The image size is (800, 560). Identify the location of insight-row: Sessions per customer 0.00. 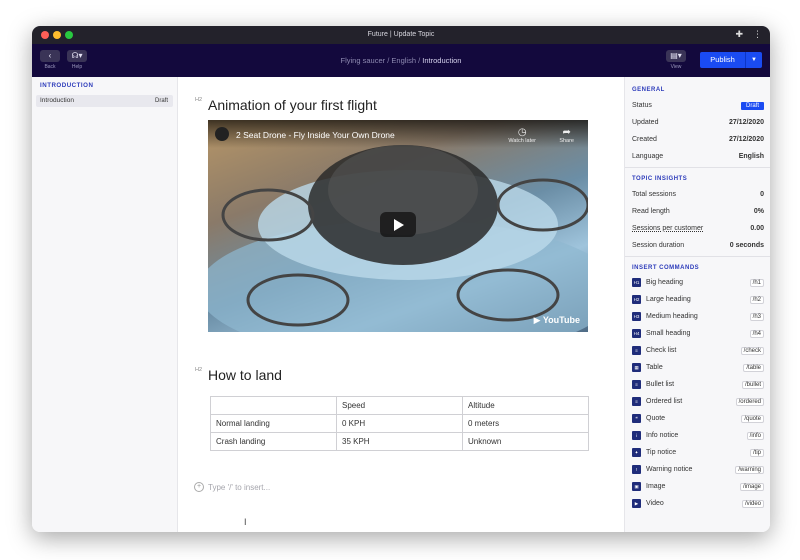
(697, 228).